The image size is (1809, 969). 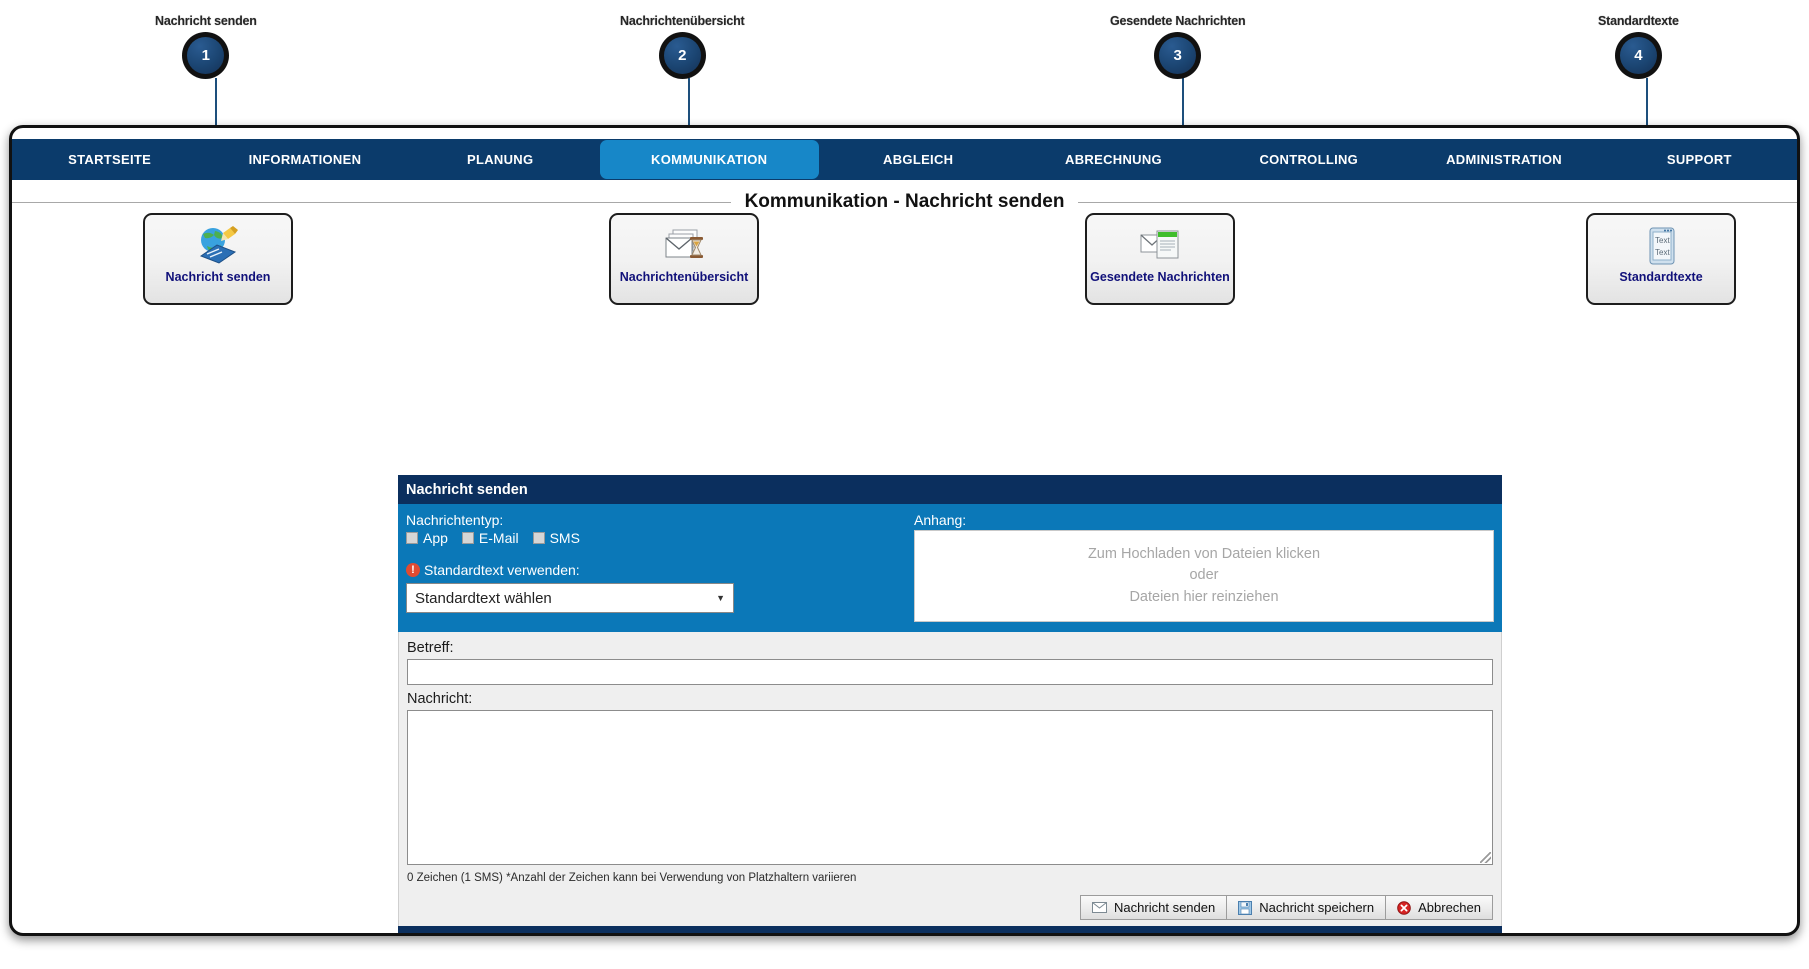 What do you see at coordinates (904, 201) in the screenshot?
I see `page-title: Kommunikation - Nachricht senden` at bounding box center [904, 201].